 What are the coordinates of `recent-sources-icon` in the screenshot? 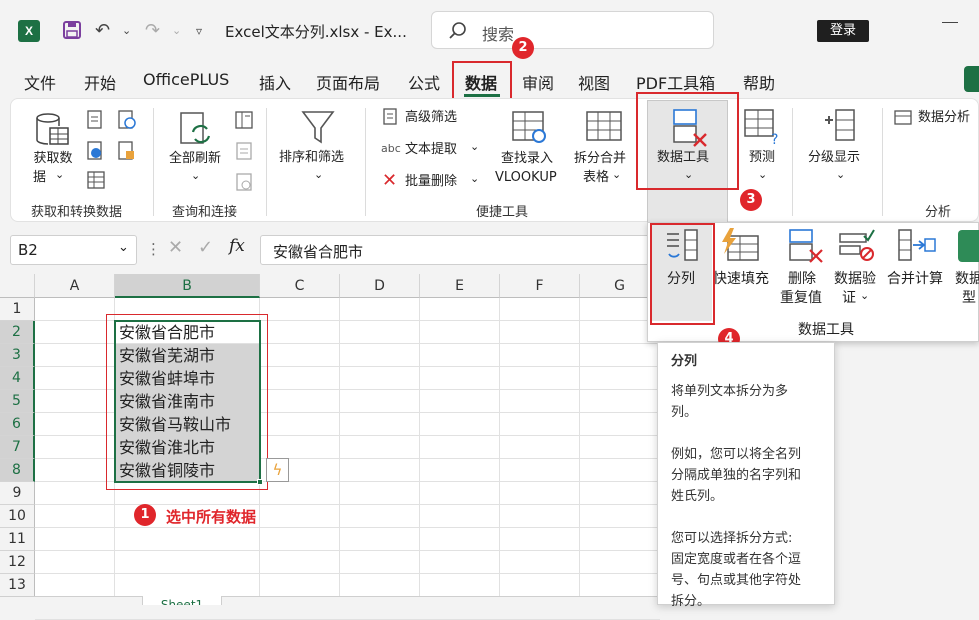 It's located at (127, 122).